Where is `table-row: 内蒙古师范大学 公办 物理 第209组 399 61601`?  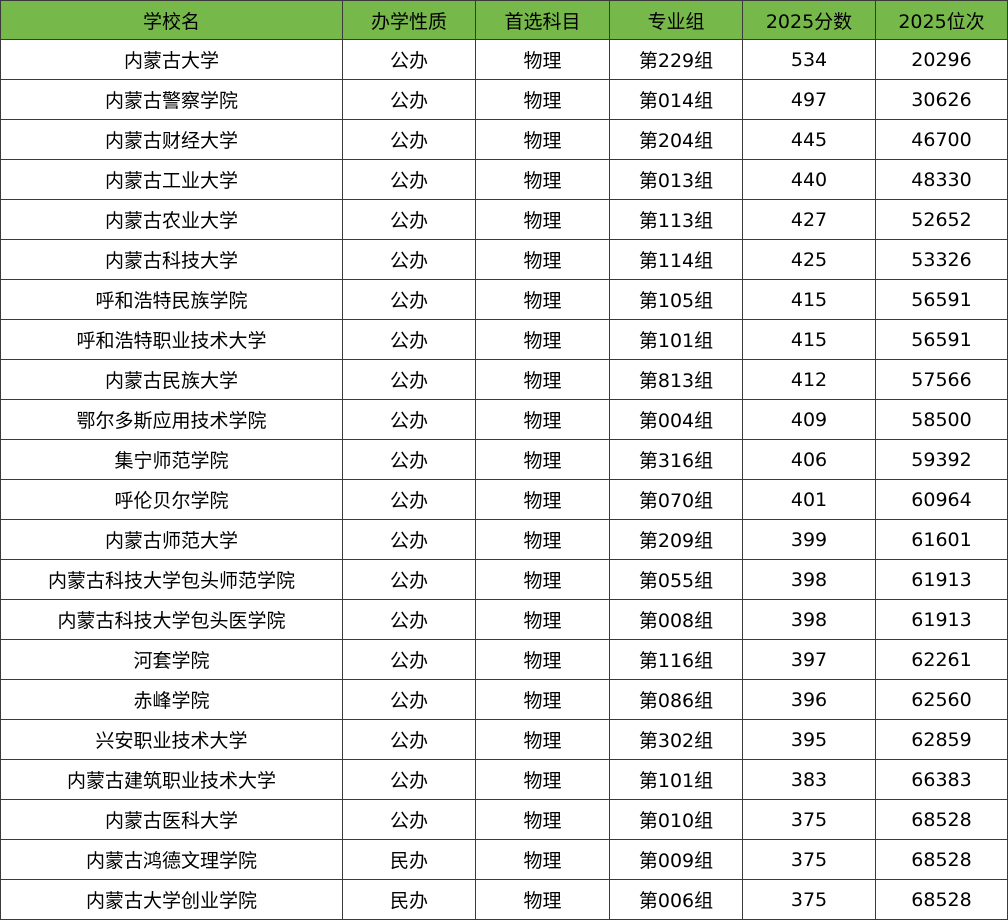 table-row: 内蒙古师范大学 公办 物理 第209组 399 61601 is located at coordinates (504, 539).